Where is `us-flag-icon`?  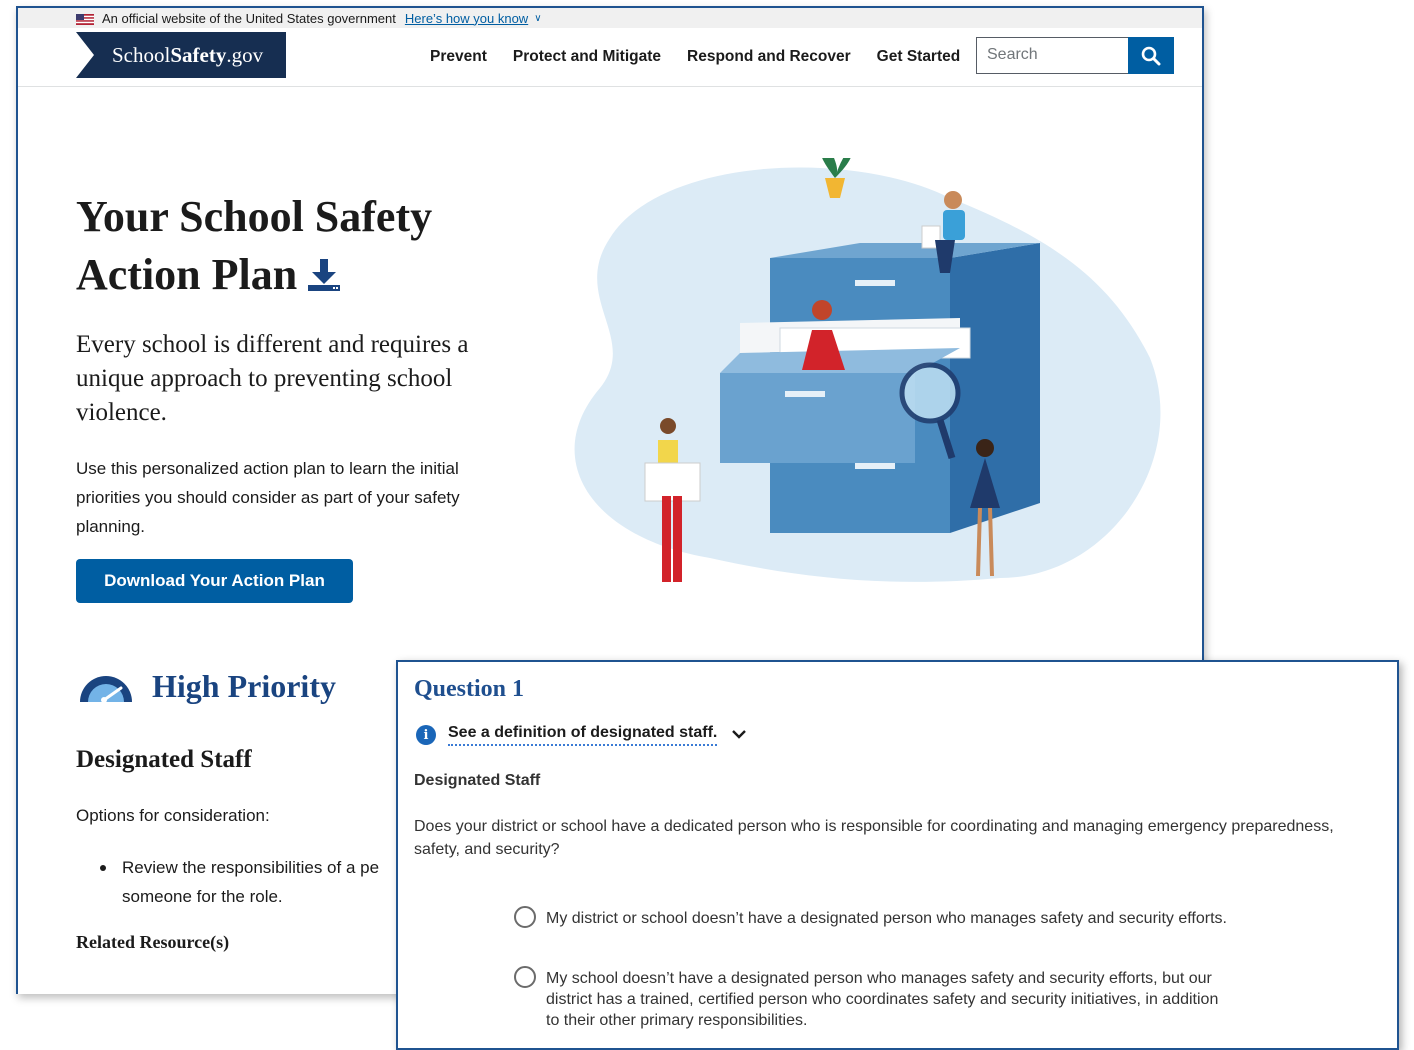
us-flag-icon is located at coordinates (85, 19).